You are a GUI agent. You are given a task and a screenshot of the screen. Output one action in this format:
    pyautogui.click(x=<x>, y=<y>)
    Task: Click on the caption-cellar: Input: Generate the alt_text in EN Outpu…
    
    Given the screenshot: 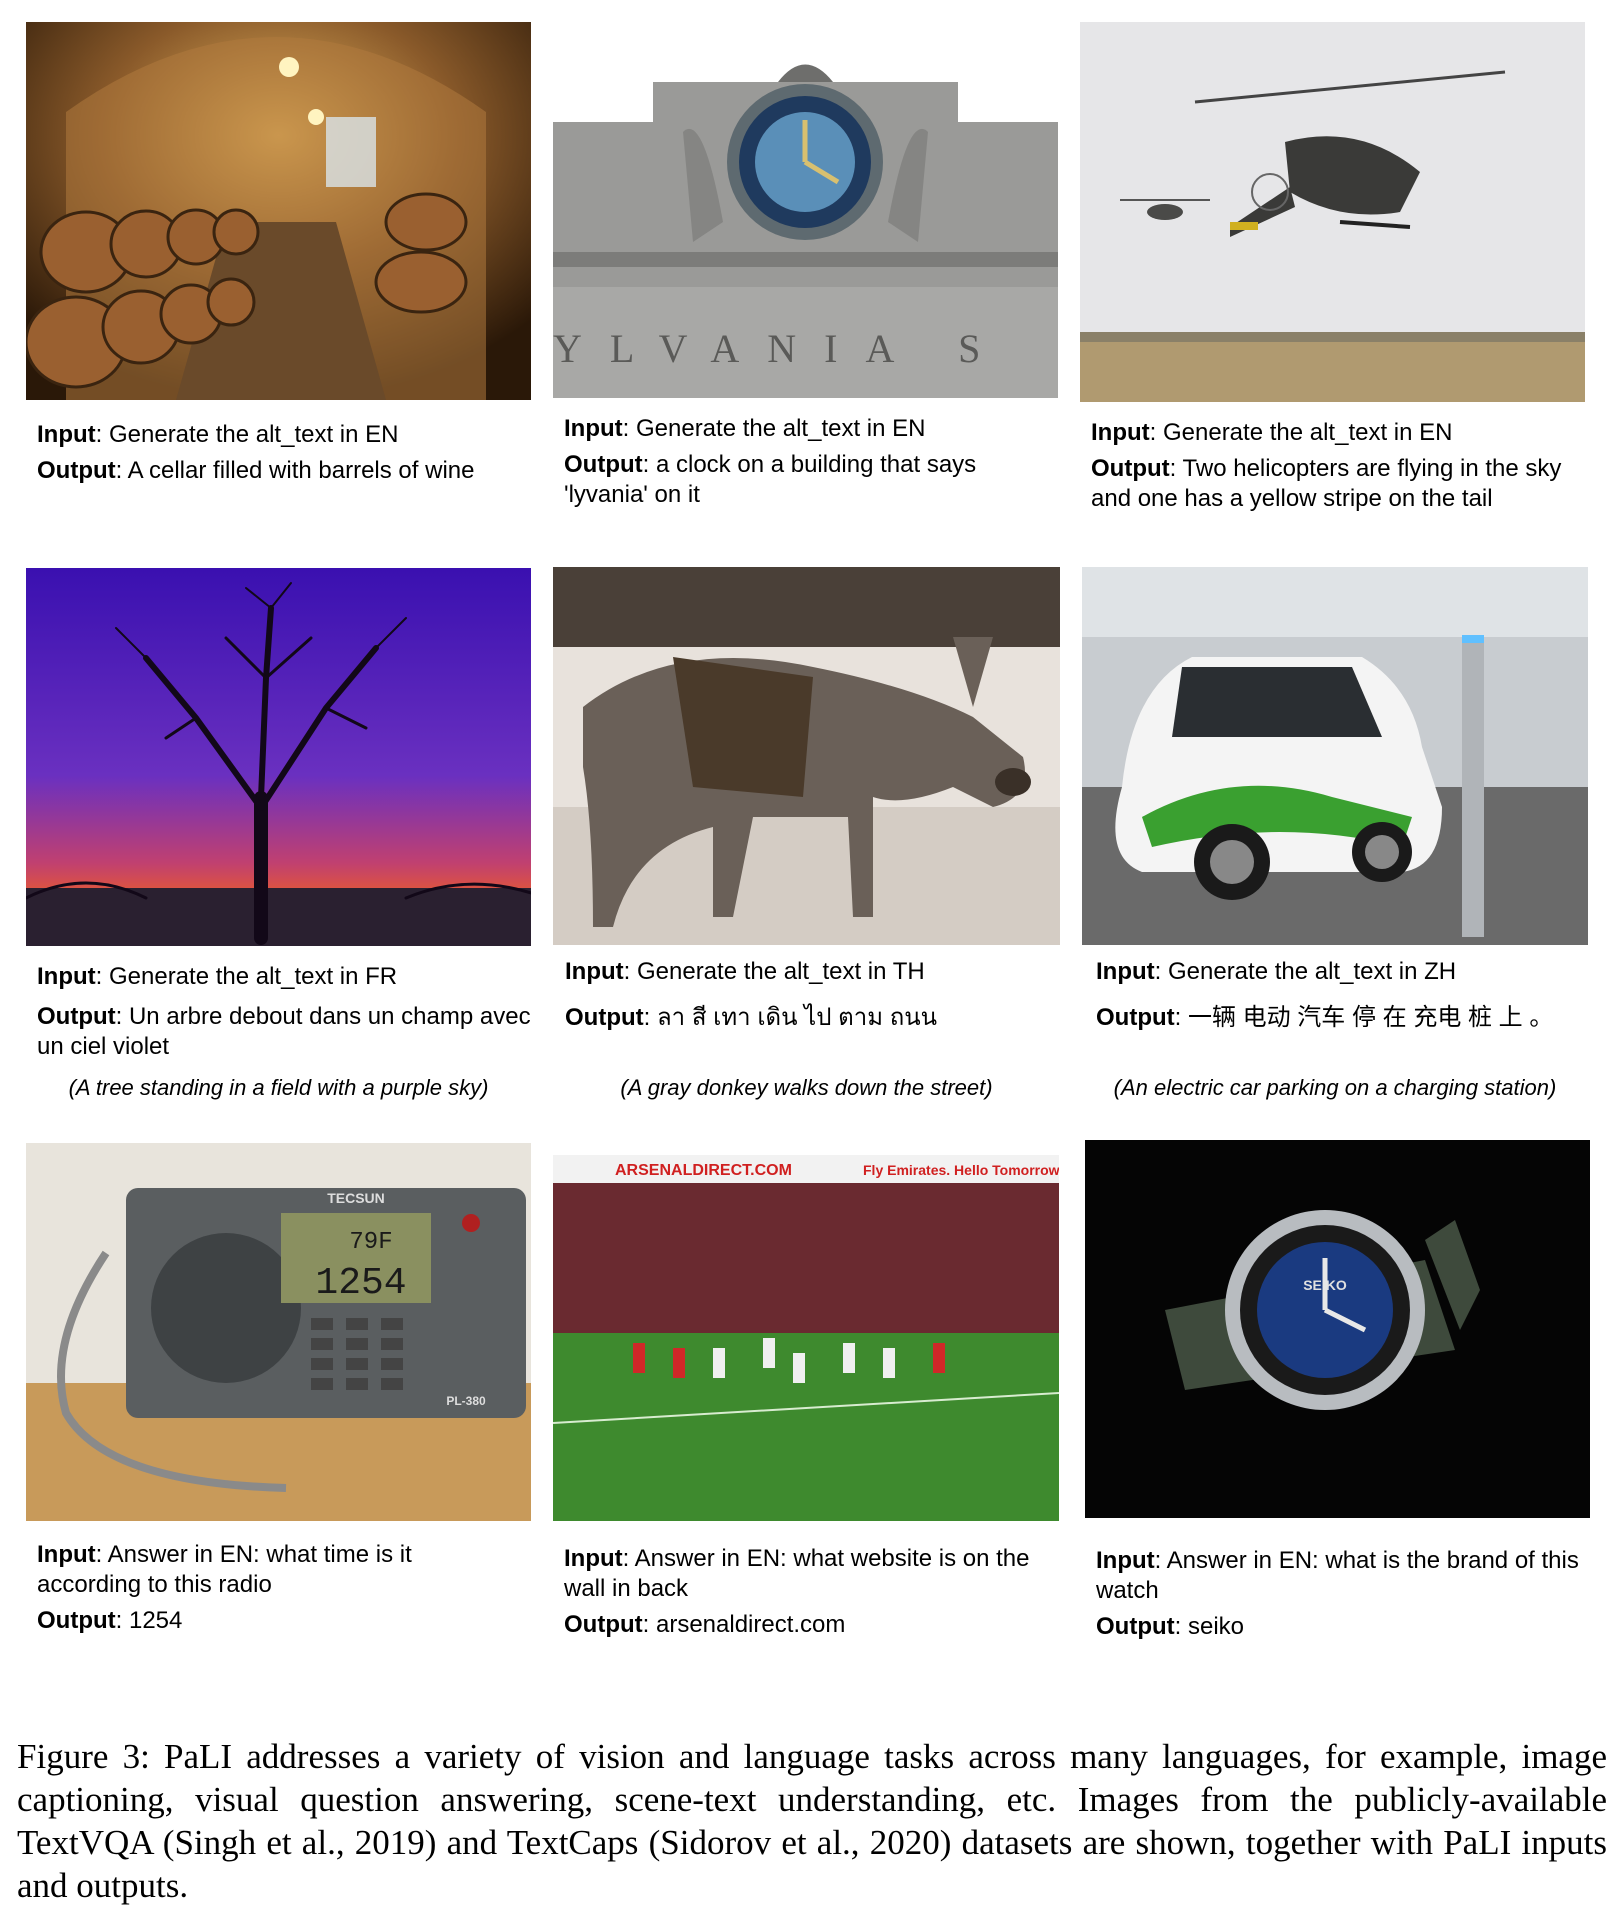 What is the action you would take?
    pyautogui.click(x=287, y=453)
    